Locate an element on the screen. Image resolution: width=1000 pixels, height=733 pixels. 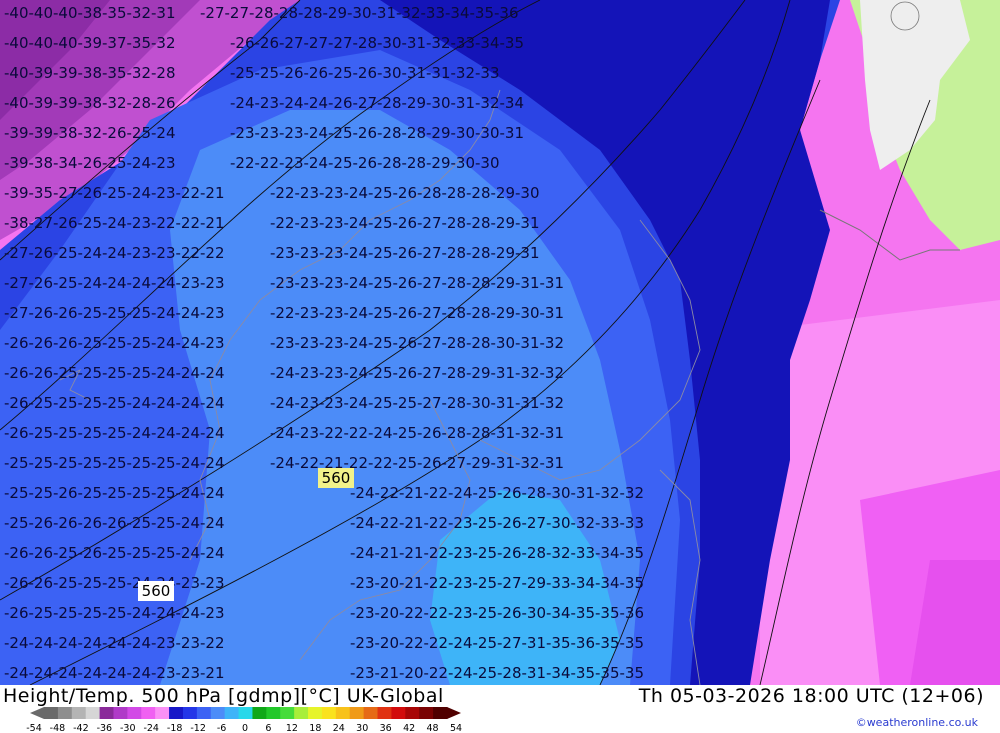
scale-label: 36 is located at coordinates (386, 728).